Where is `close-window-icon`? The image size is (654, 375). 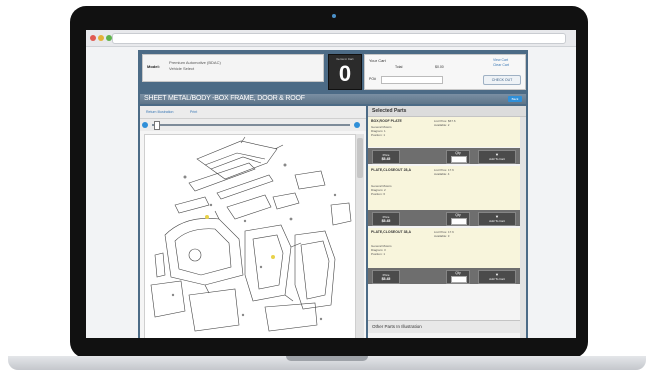
close-window-icon is located at coordinates (93, 38).